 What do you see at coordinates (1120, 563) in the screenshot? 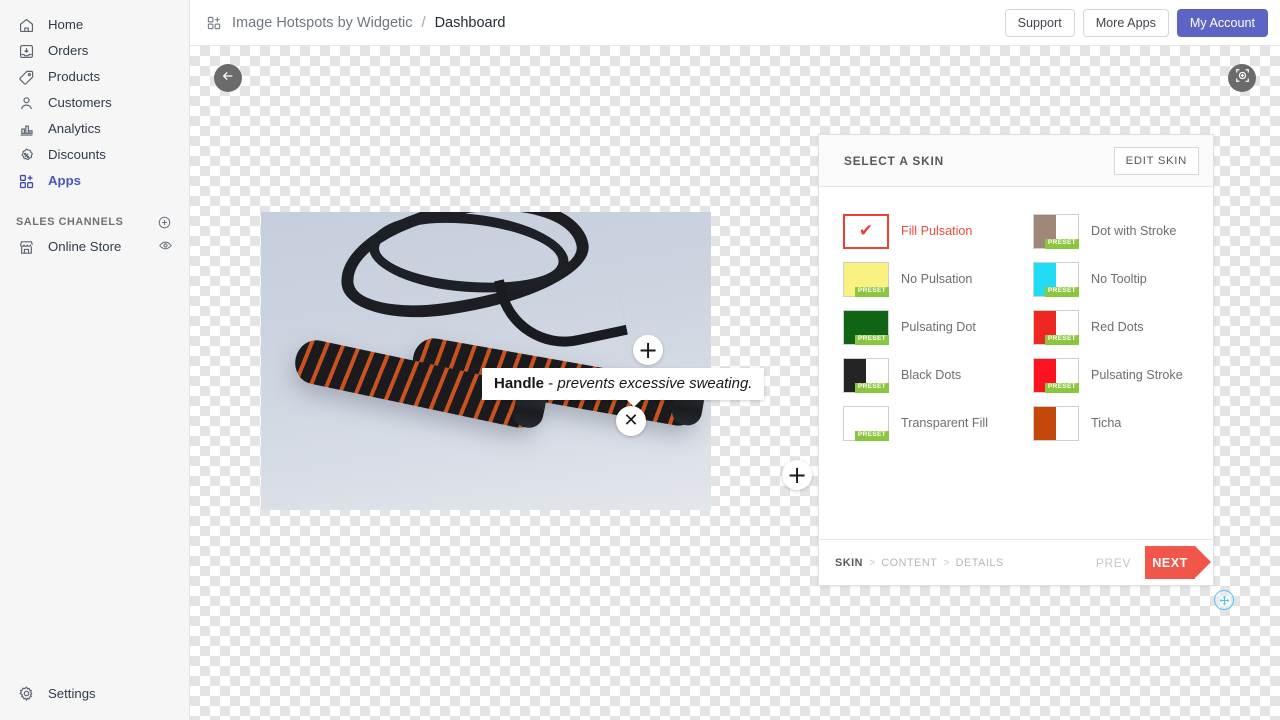
I see `prev-button: PREV` at bounding box center [1120, 563].